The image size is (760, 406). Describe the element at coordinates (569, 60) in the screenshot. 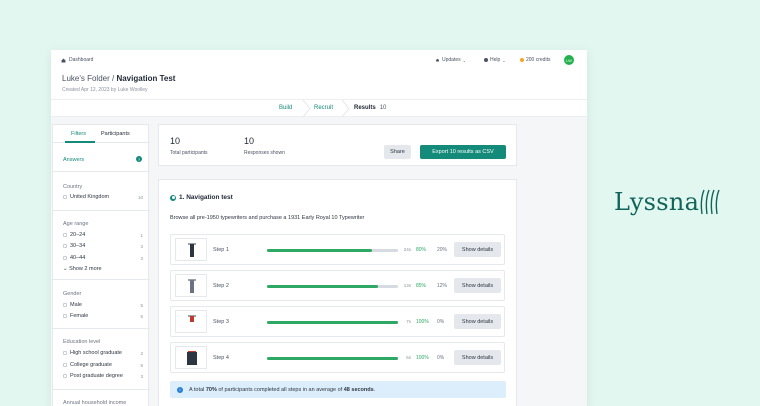

I see `avatar: LW` at that location.